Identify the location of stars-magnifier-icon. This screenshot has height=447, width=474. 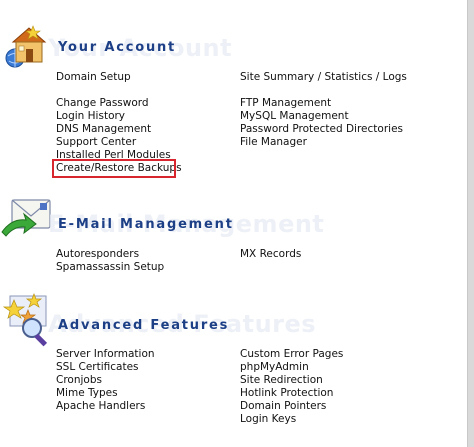
(25, 320).